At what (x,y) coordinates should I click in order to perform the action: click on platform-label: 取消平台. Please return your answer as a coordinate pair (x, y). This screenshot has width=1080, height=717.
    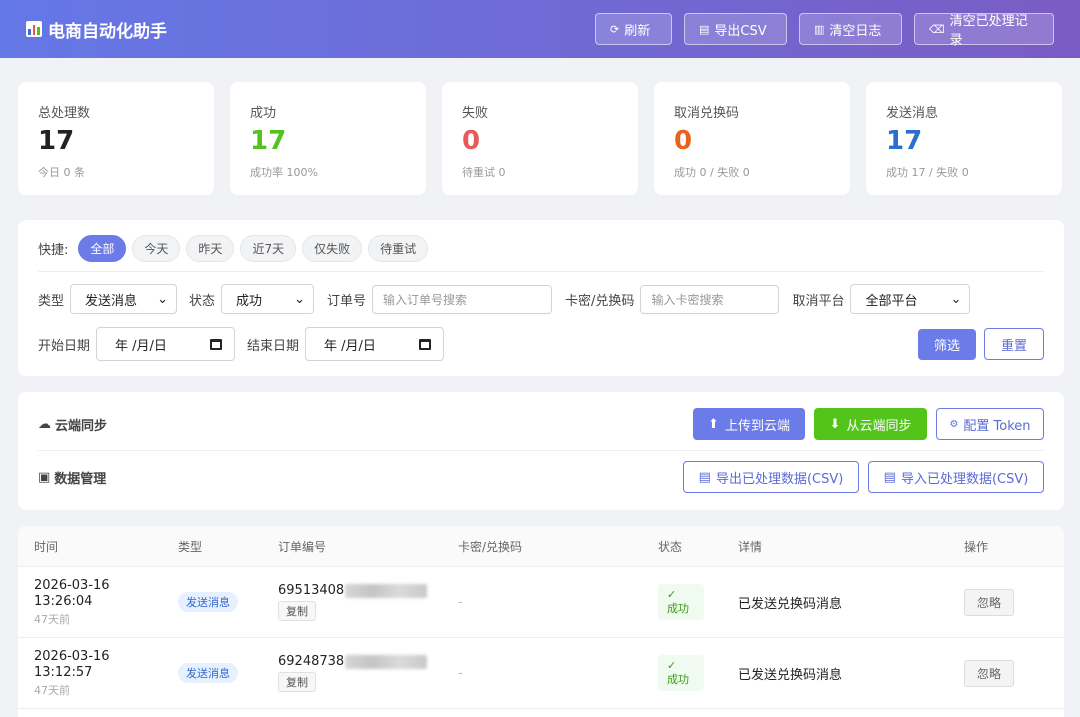
    Looking at the image, I should click on (818, 301).